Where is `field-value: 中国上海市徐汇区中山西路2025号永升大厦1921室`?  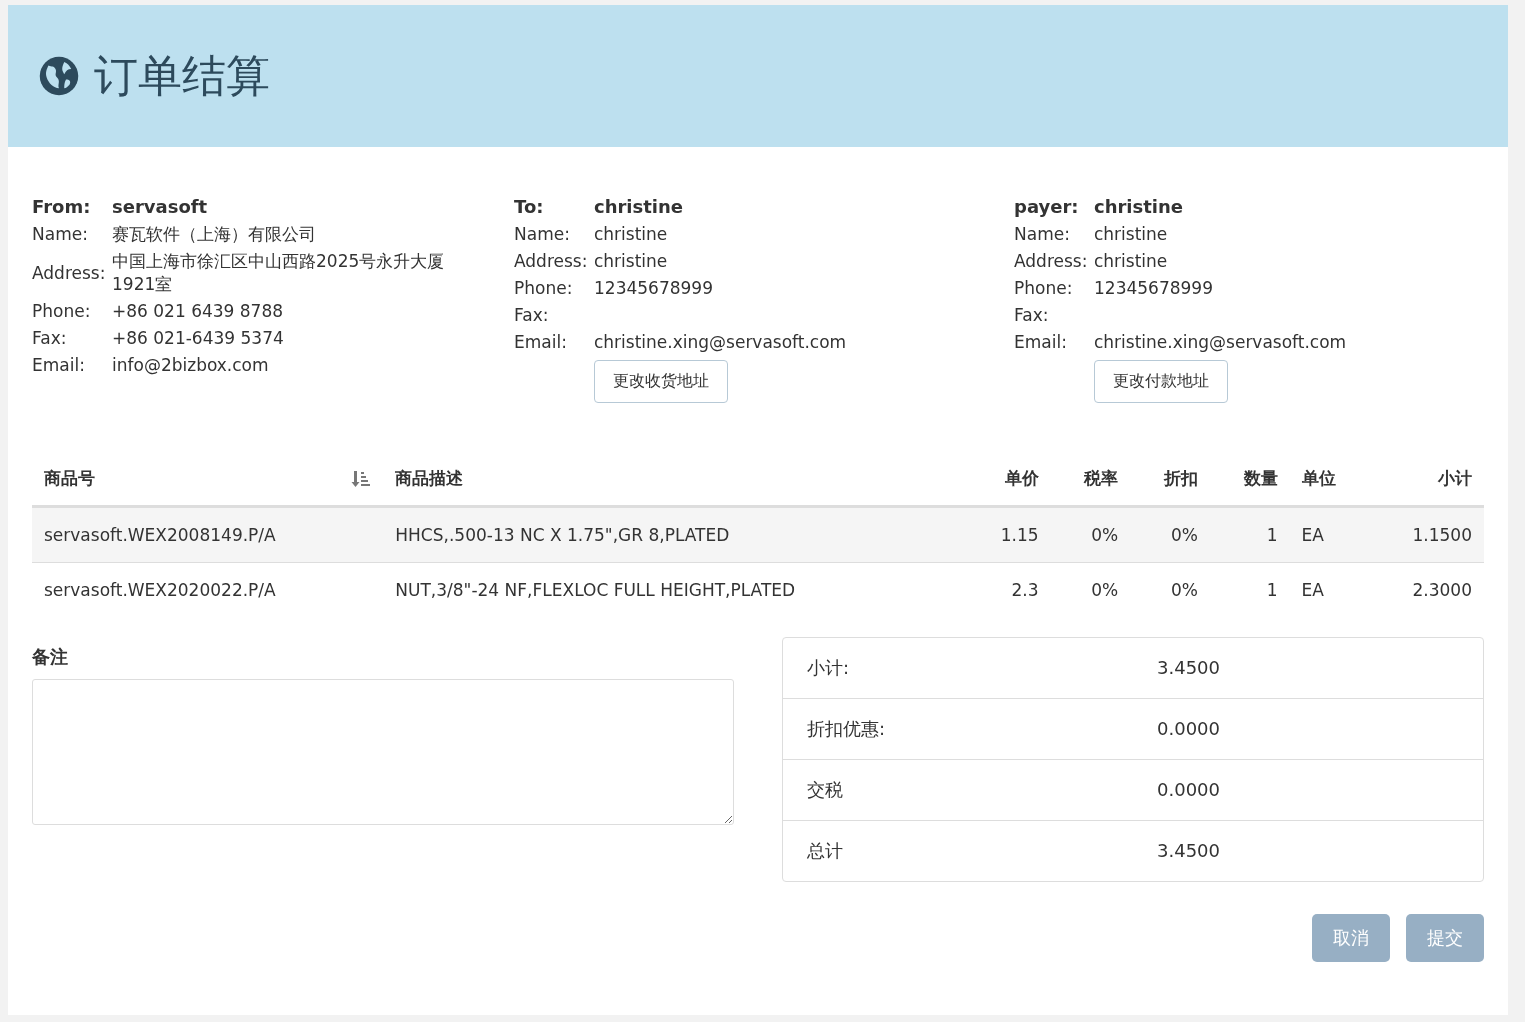
field-value: 中国上海市徐汇区中山西路2025号永升大厦1921室 is located at coordinates (279, 273).